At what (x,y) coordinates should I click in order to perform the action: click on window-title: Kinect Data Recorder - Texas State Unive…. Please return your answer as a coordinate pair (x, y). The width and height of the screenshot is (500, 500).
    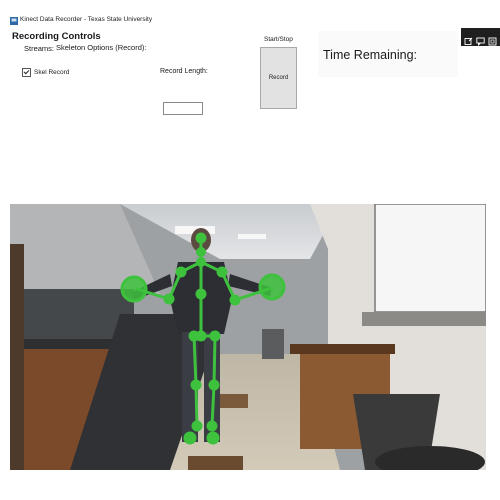
    Looking at the image, I should click on (86, 19).